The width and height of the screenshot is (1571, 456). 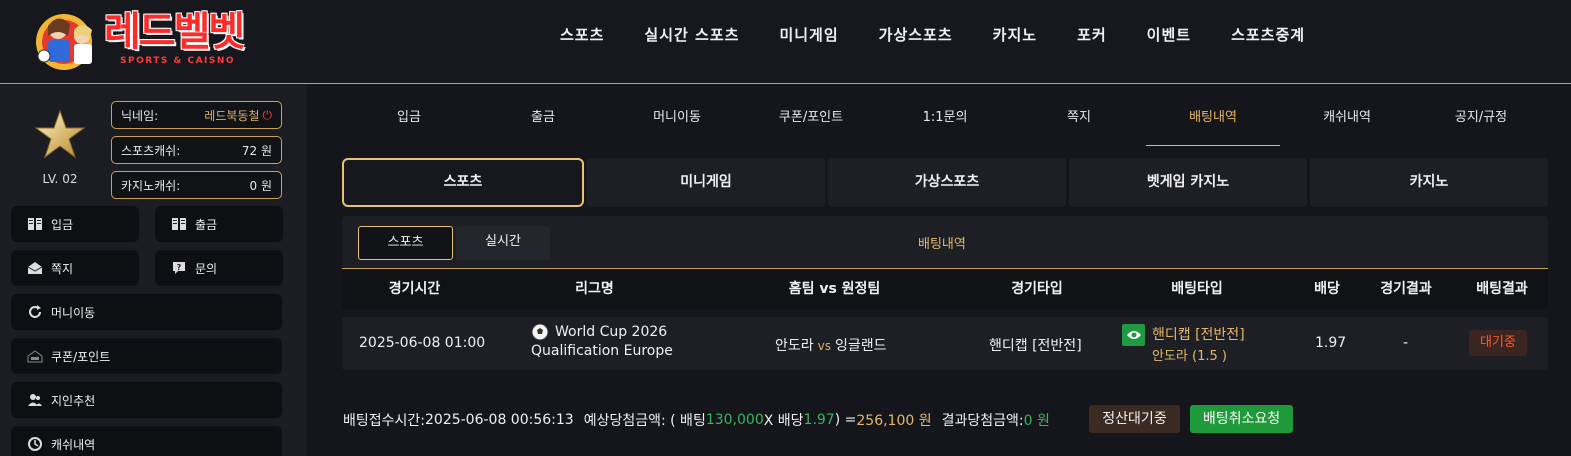 I want to click on sidebar-message-button: 쪽지, so click(x=75, y=268).